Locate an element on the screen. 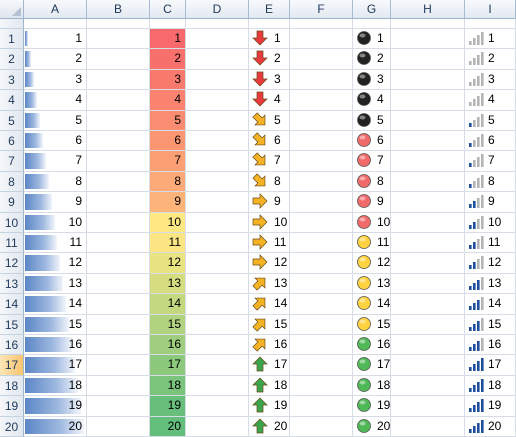 The width and height of the screenshot is (516, 437). cell-c5: 5 is located at coordinates (168, 120).